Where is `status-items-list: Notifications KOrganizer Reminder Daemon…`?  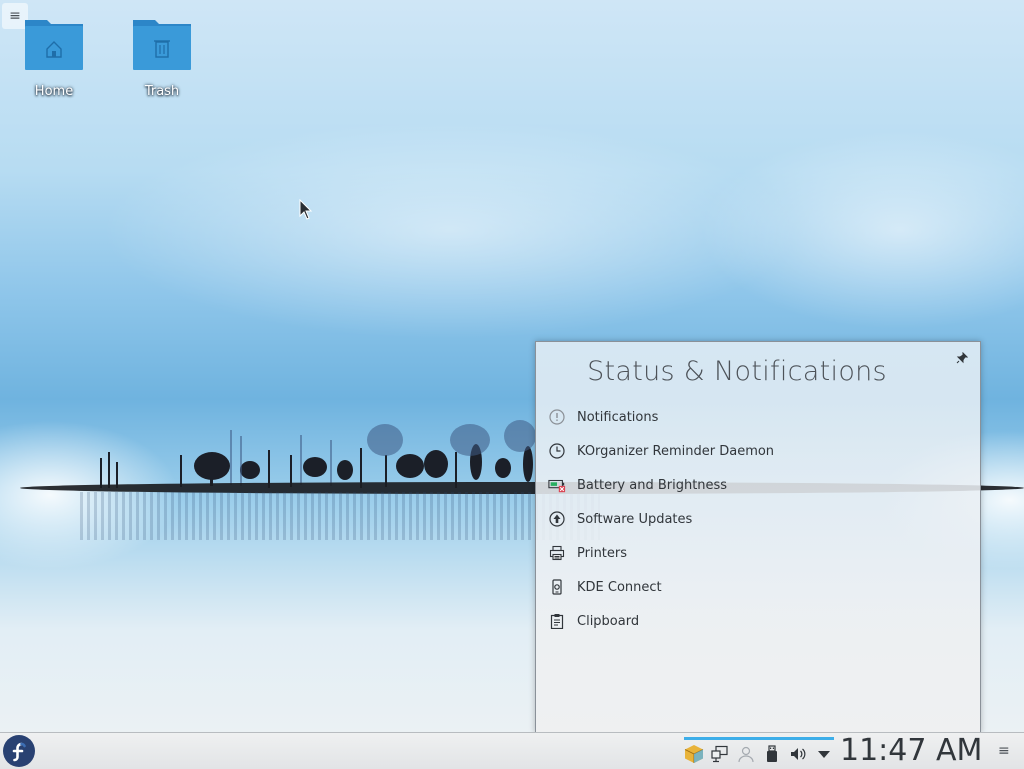 status-items-list: Notifications KOrganizer Reminder Daemon… is located at coordinates (661, 519).